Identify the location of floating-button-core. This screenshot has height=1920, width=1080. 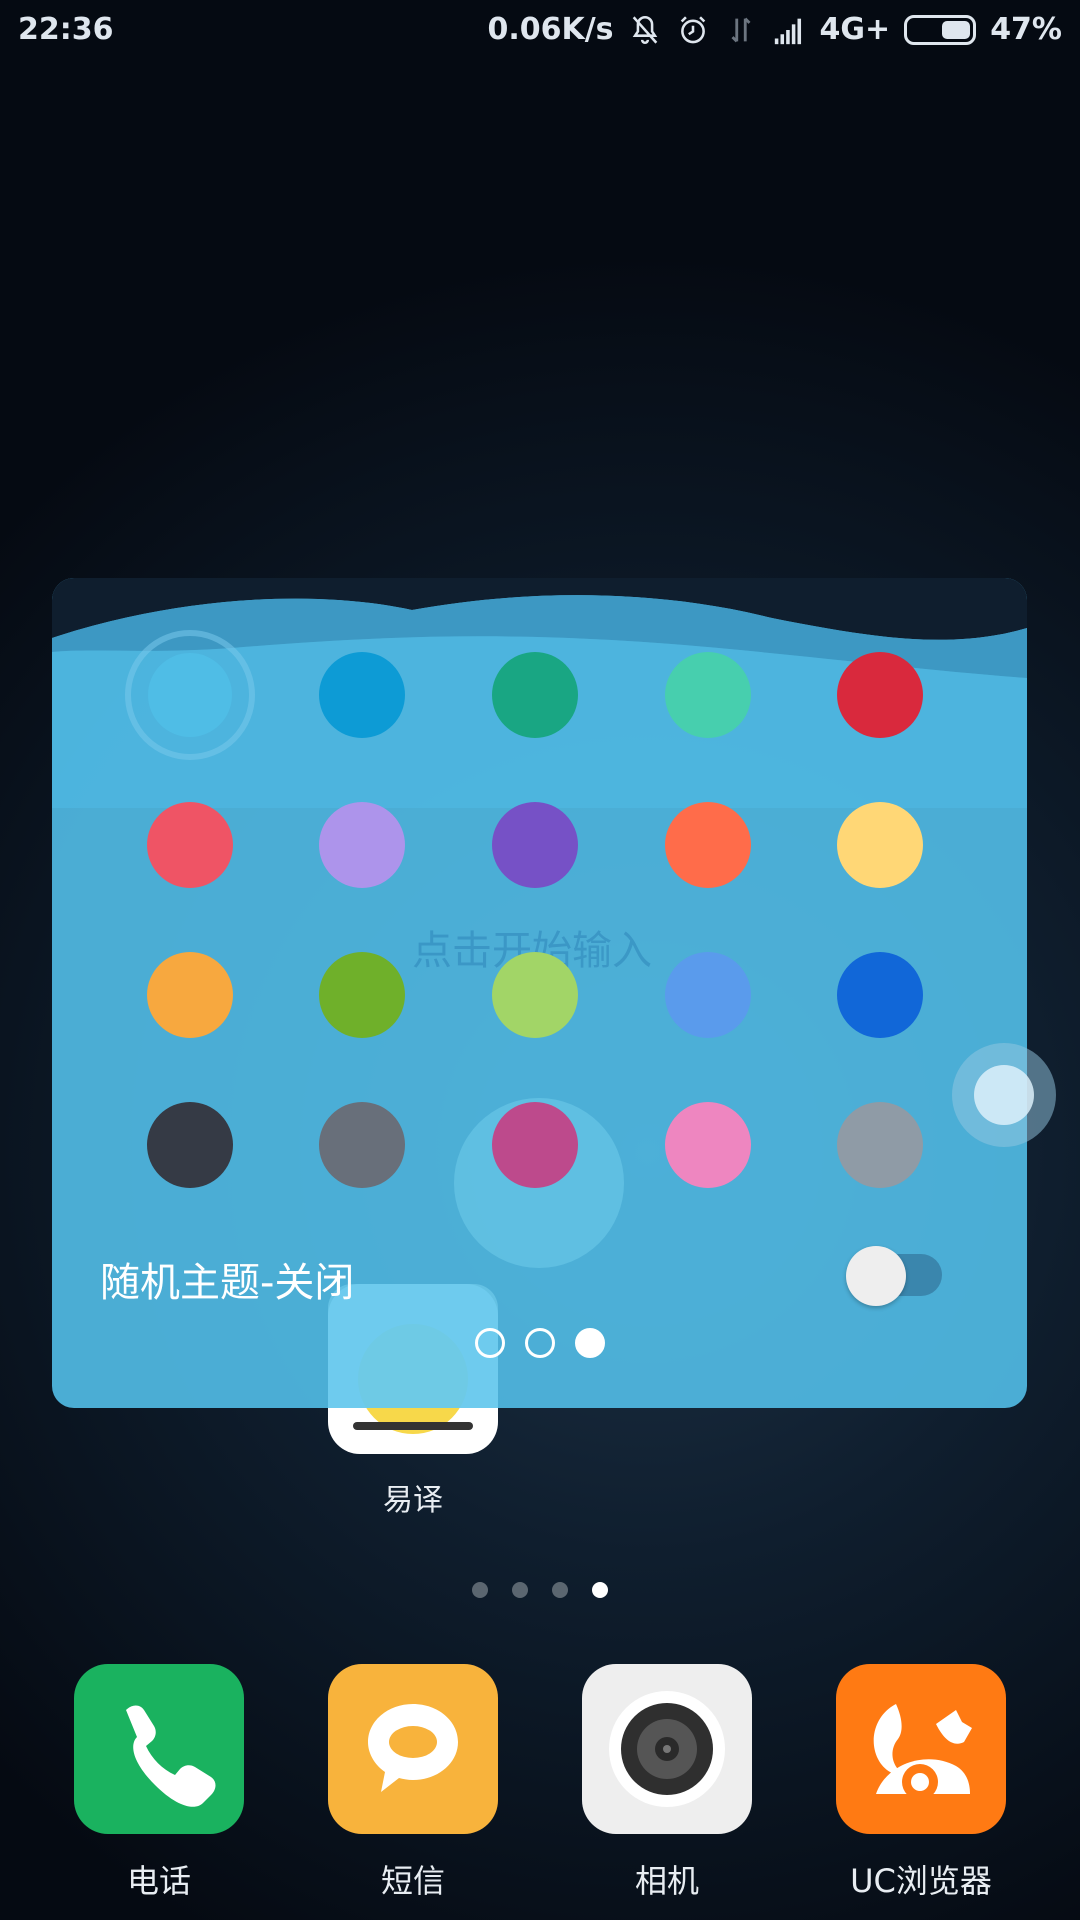
(1004, 1095).